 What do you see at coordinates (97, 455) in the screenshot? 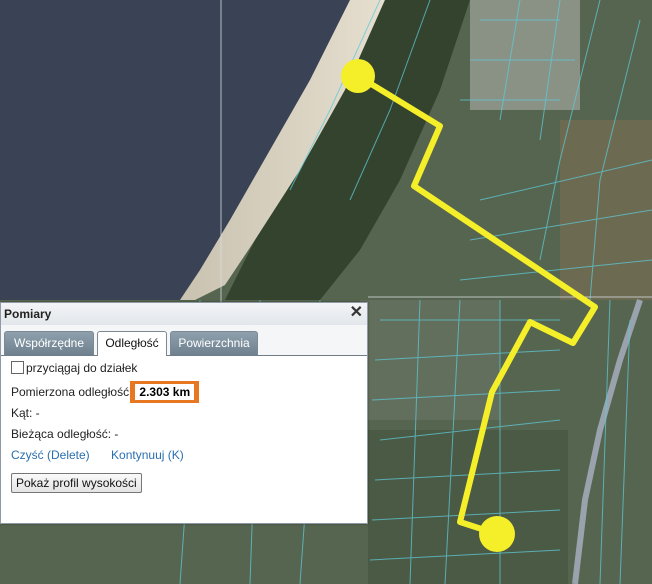
I see `action-links: Czyść (Delete) Kontynuuj (K)` at bounding box center [97, 455].